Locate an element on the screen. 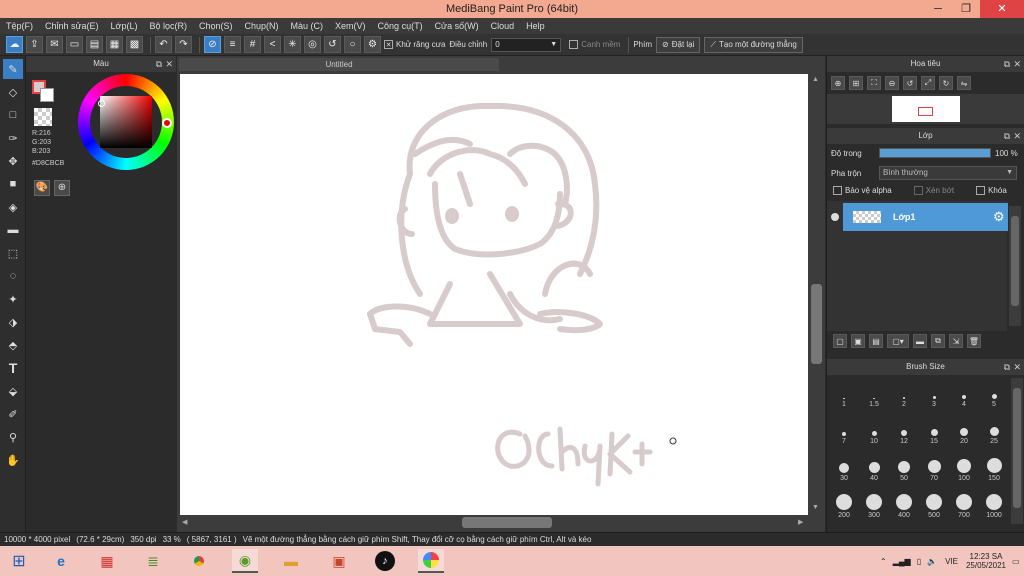  vertical-scroll-thumb is located at coordinates (816, 324).